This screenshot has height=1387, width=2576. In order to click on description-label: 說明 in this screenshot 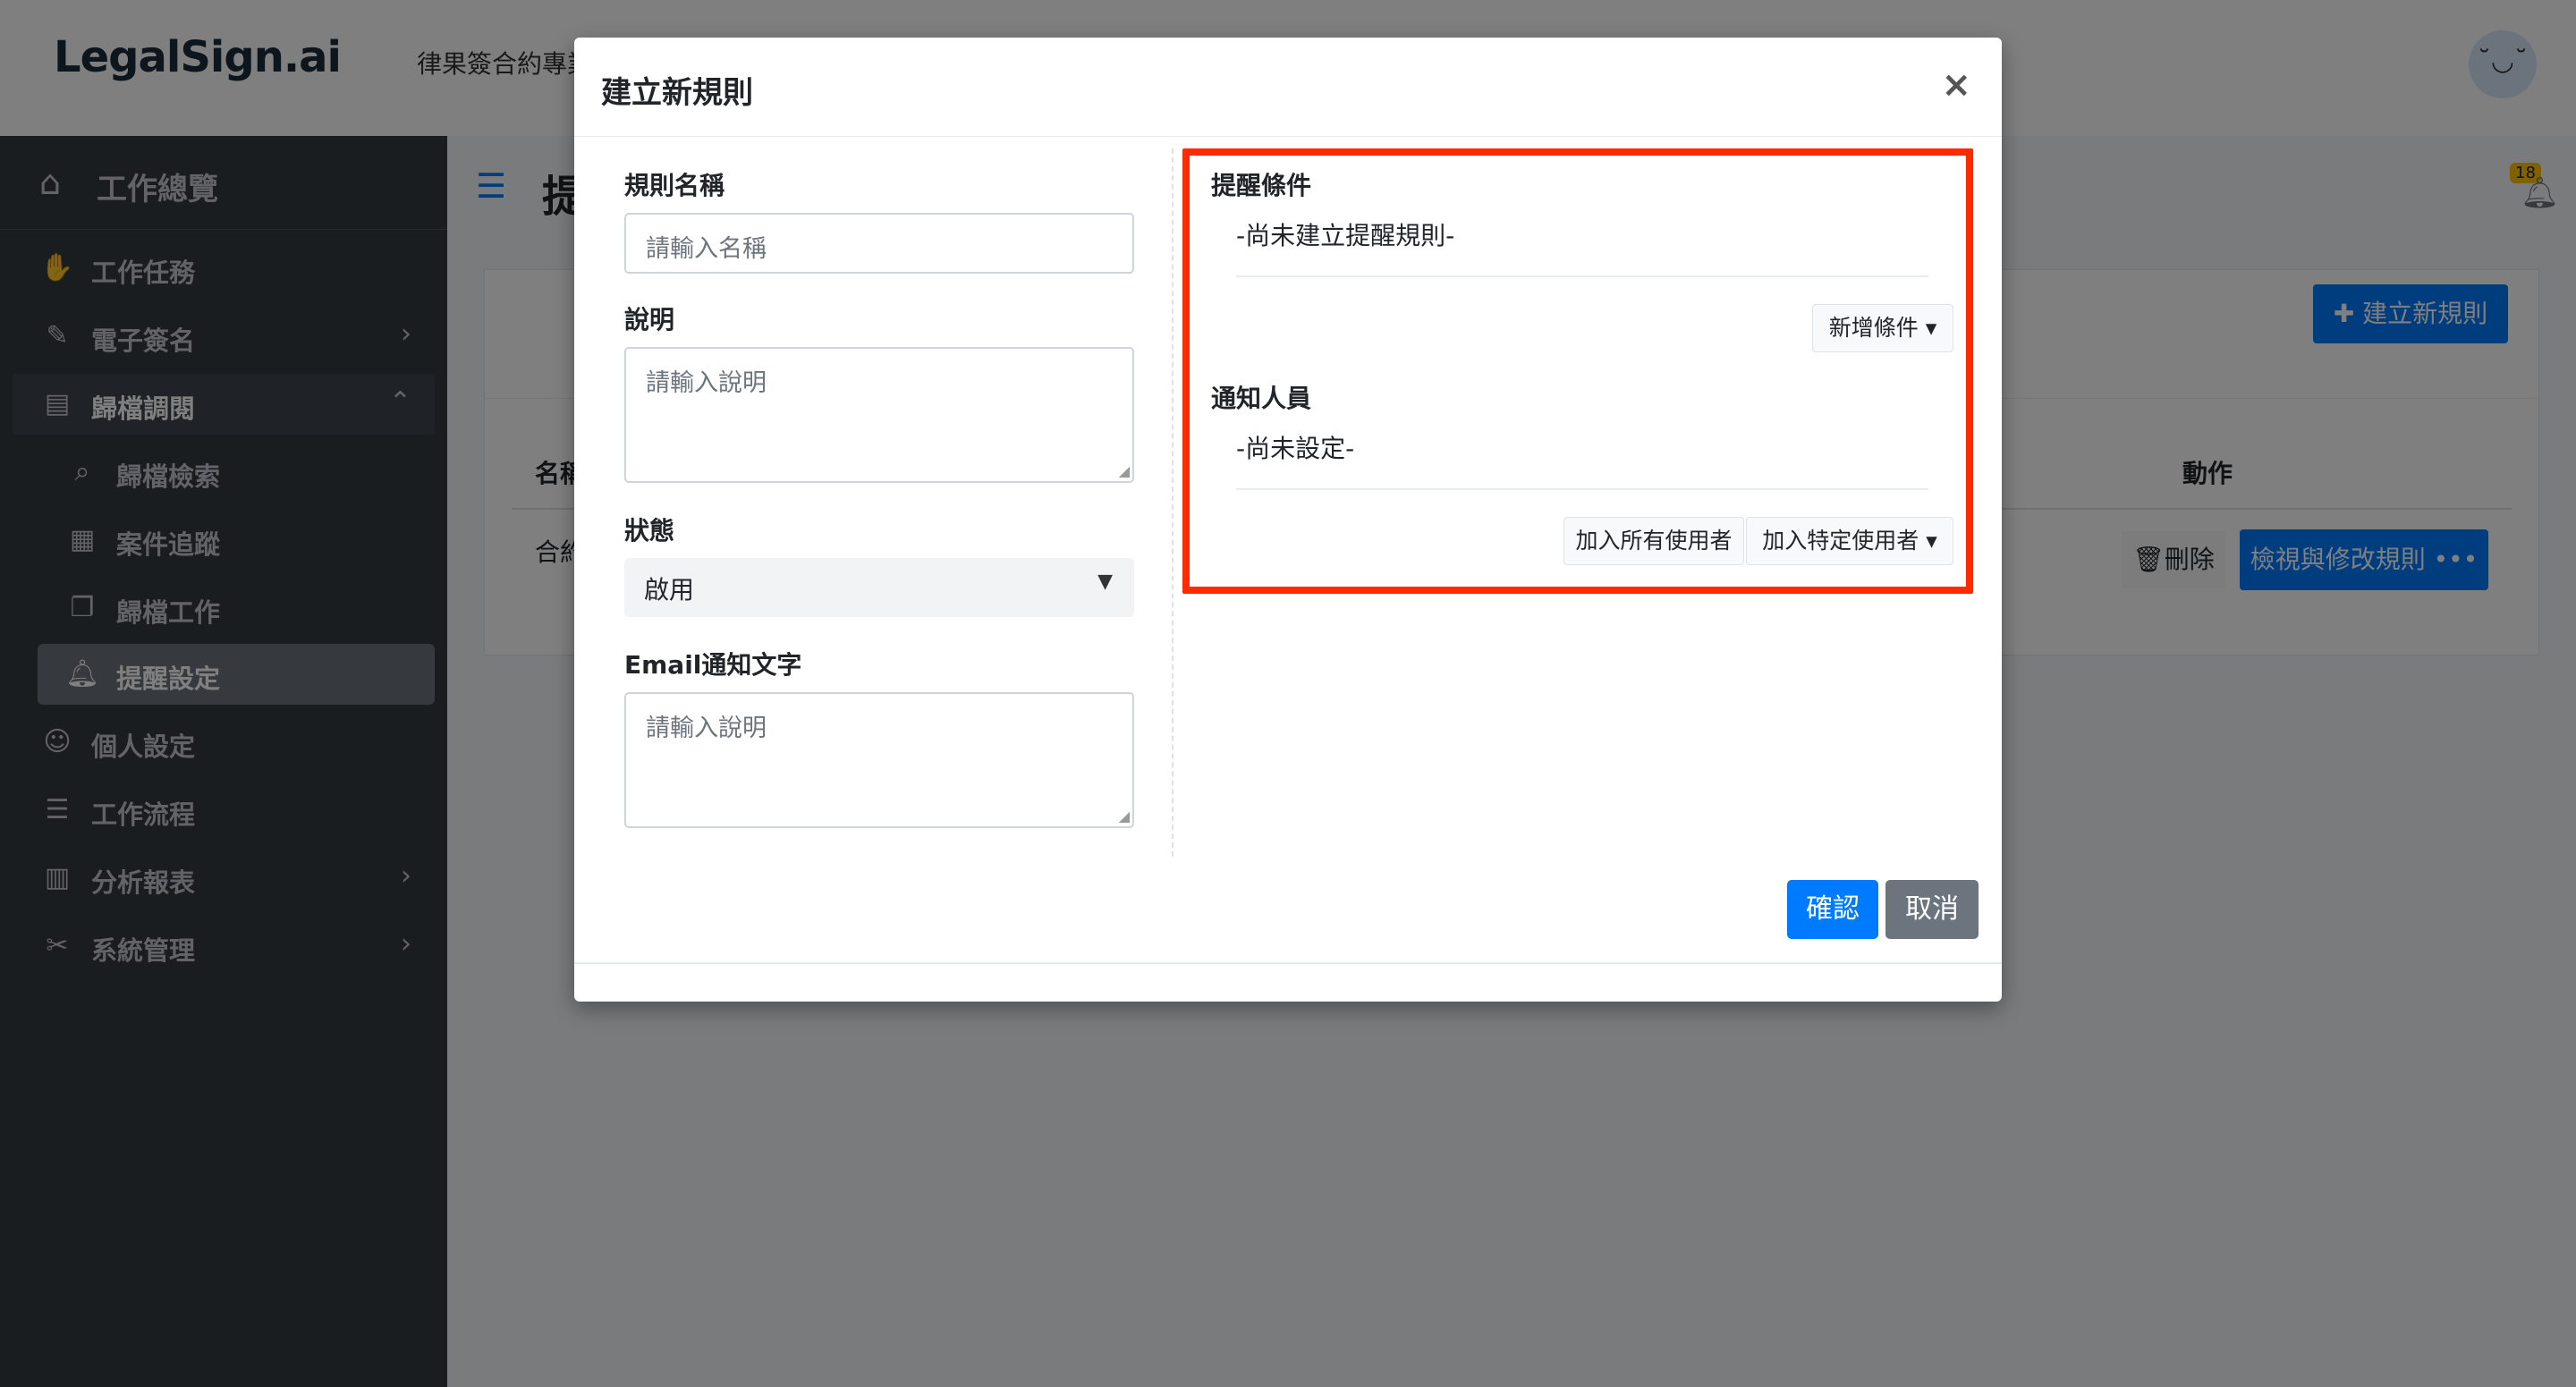, I will do `click(649, 319)`.